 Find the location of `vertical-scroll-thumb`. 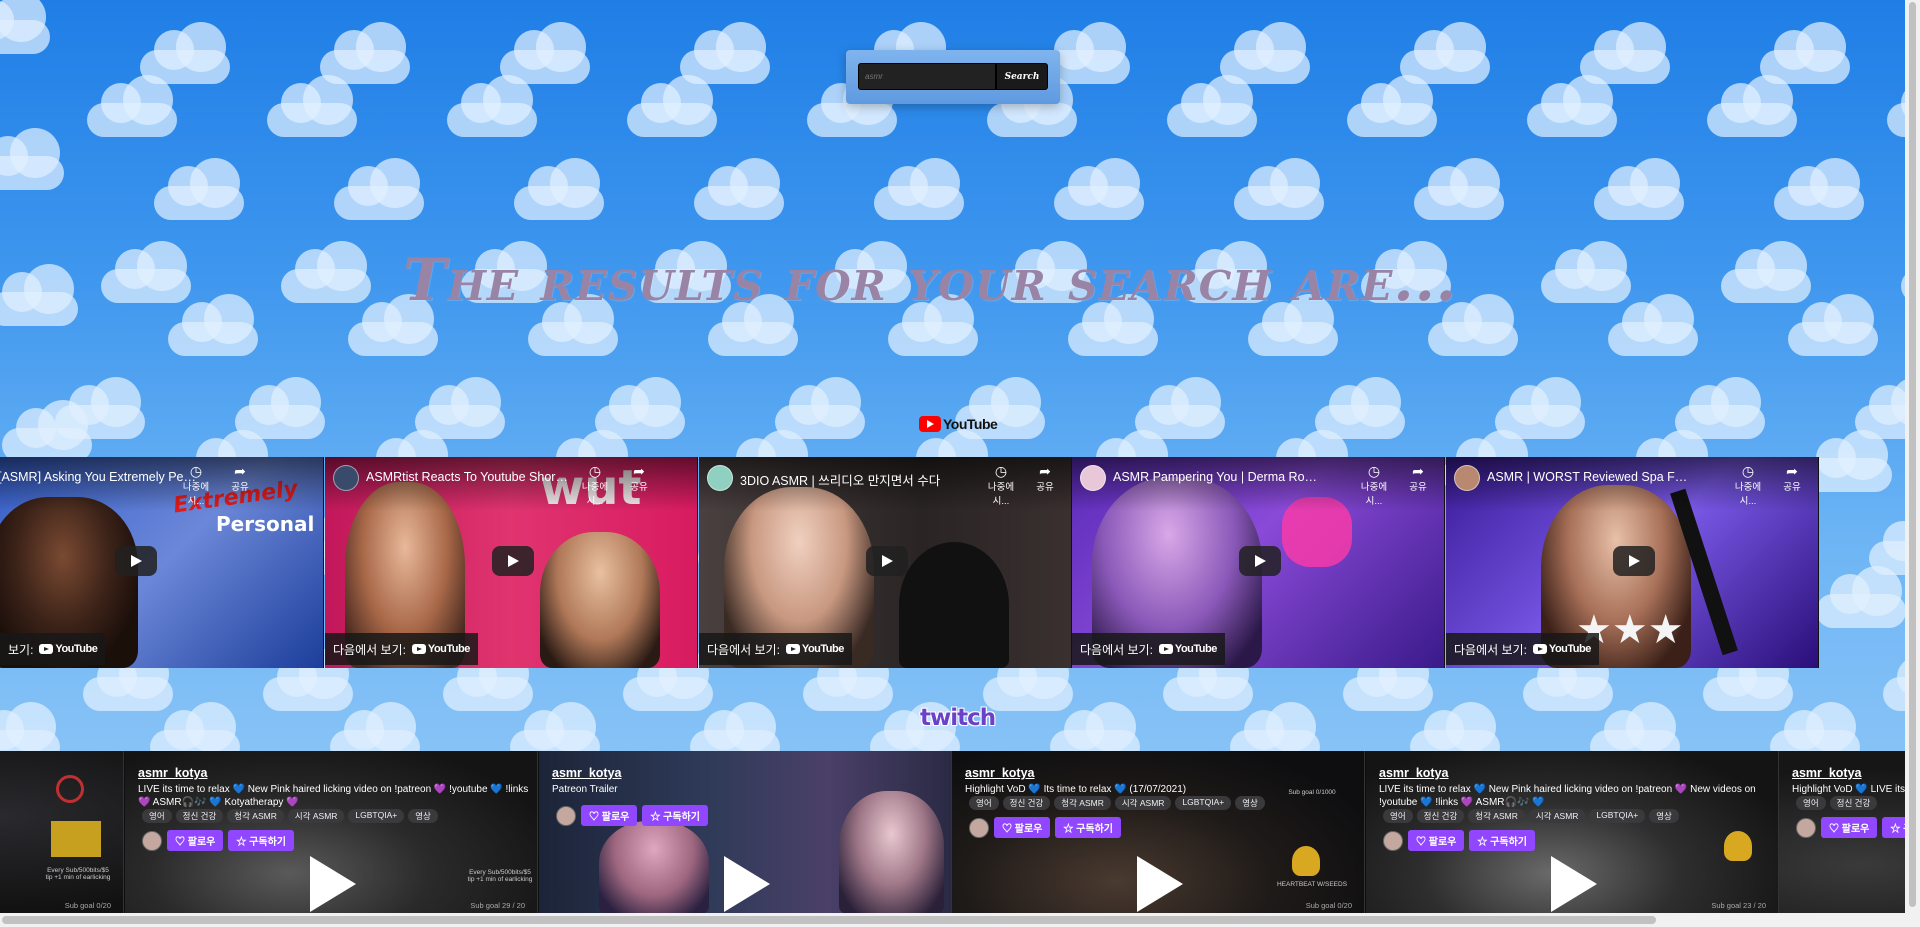

vertical-scroll-thumb is located at coordinates (1912, 454).